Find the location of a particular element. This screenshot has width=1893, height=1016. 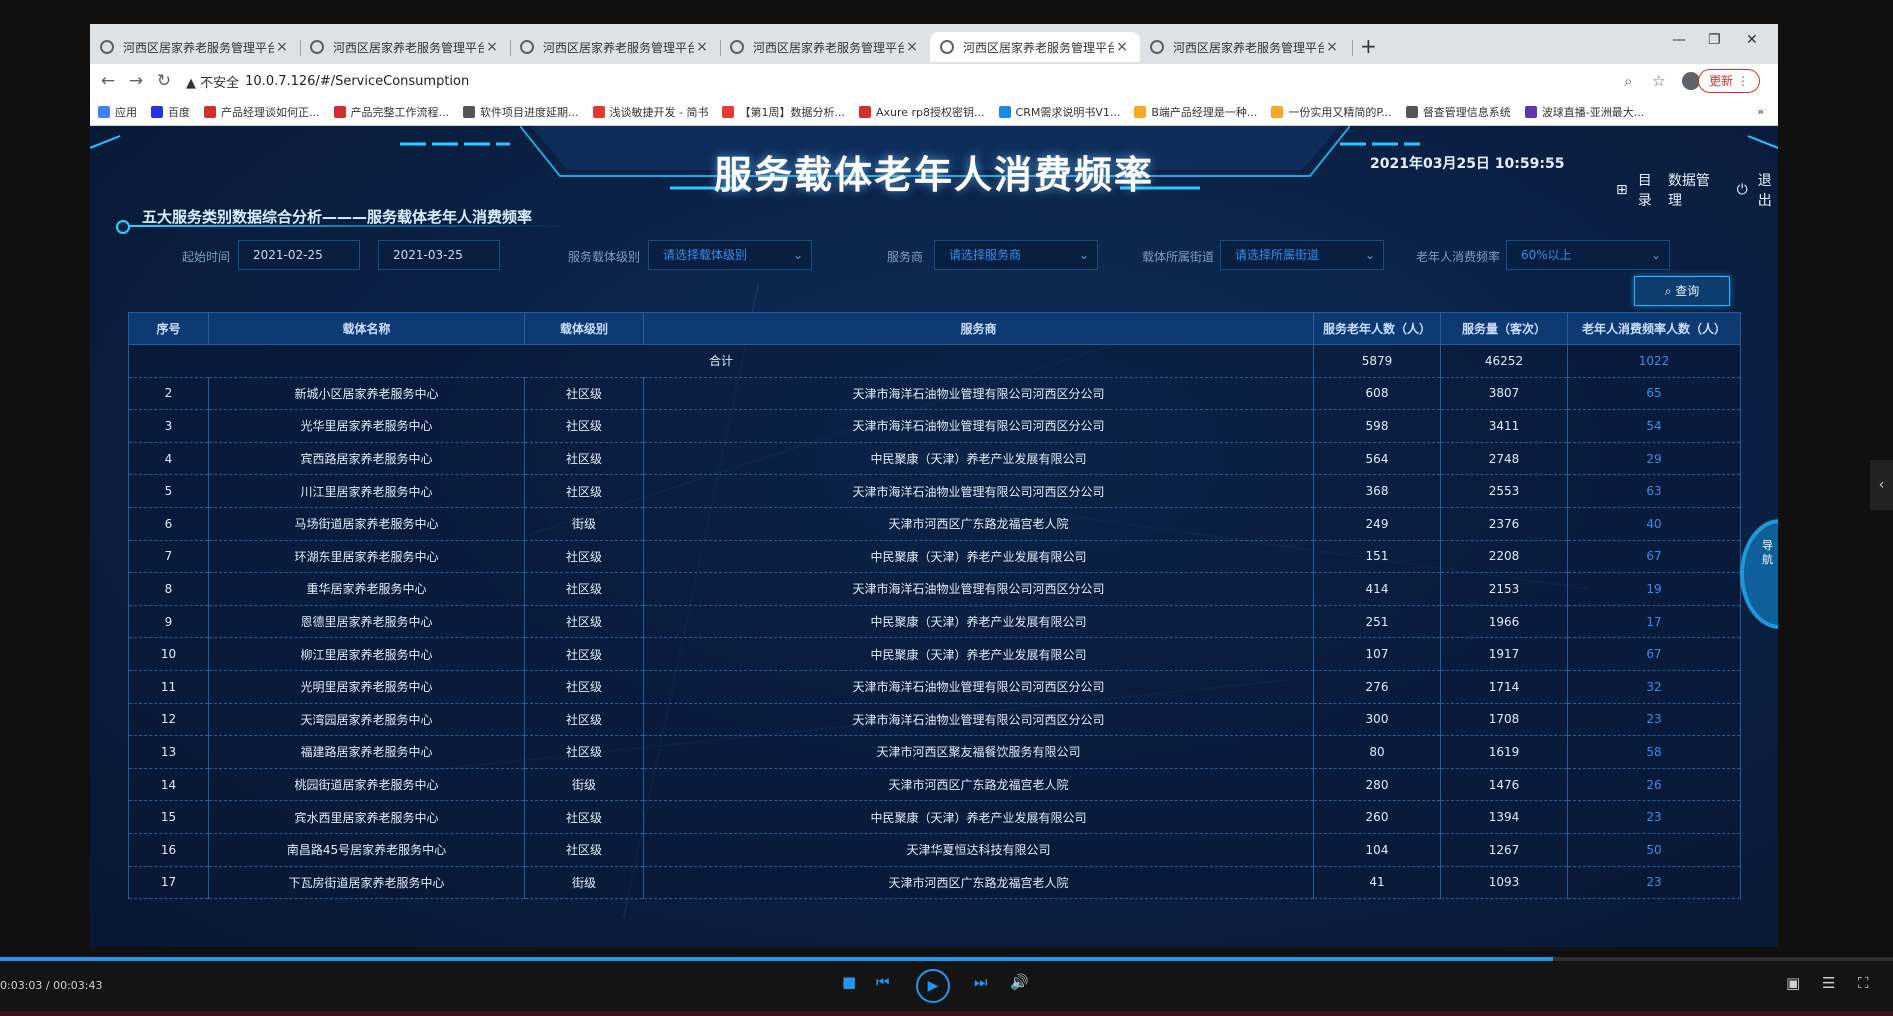

carrier-name: 马场街道居家养老服务中心 is located at coordinates (366, 524).